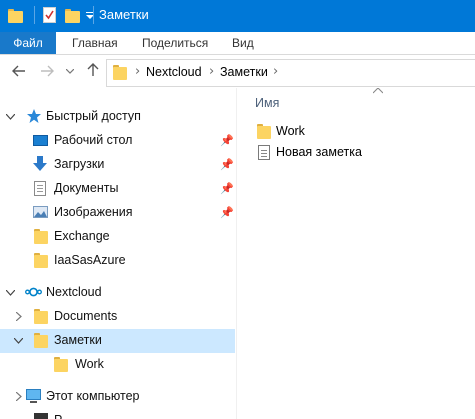 This screenshot has width=475, height=419. I want to click on nav-item-desktop: Рабочий стол 📌, so click(117, 141).